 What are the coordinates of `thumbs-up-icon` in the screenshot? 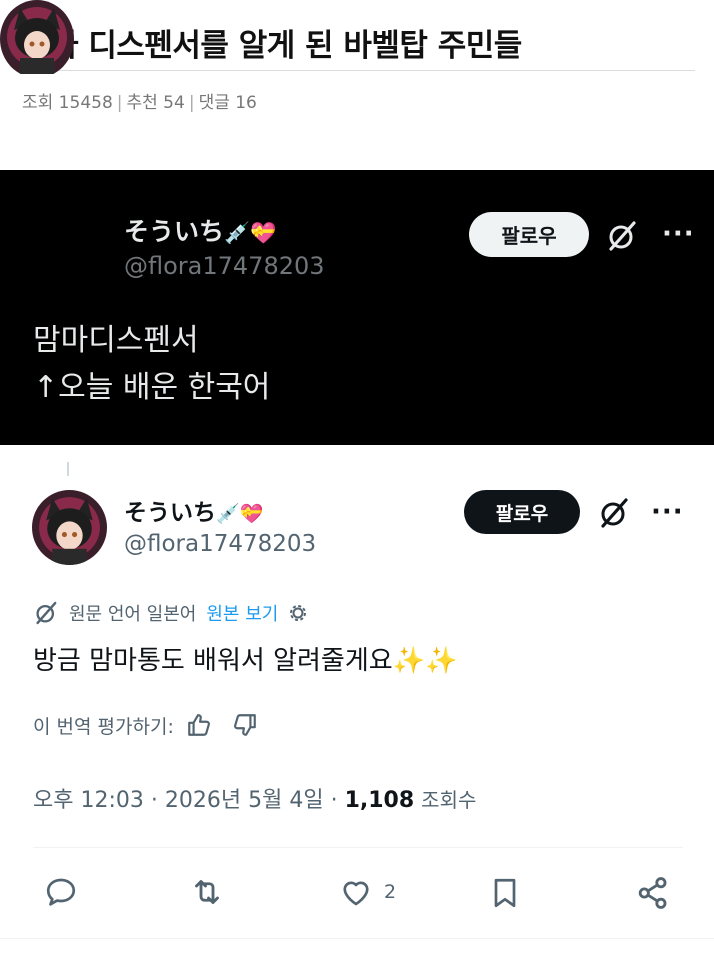 It's located at (199, 725).